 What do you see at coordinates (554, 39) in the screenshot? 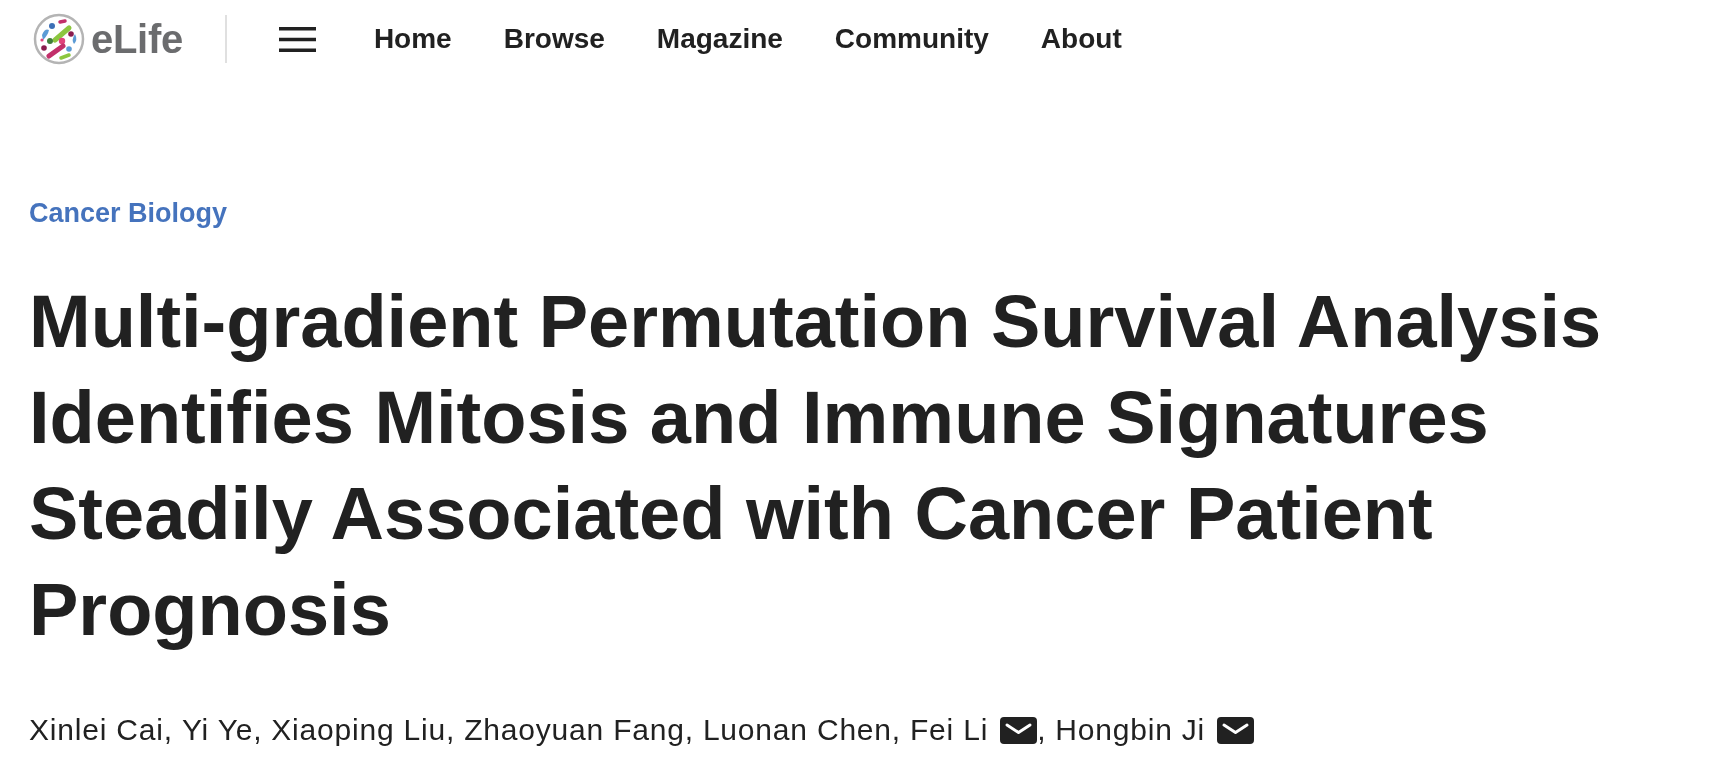
I see `nav-link: Browse` at bounding box center [554, 39].